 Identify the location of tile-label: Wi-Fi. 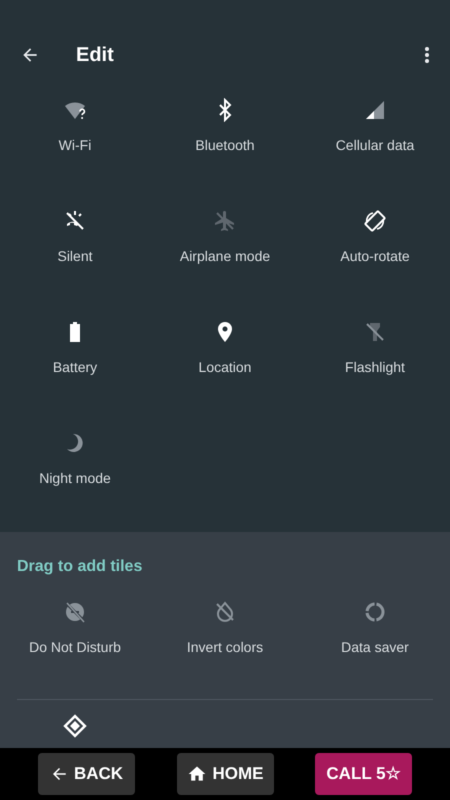
(75, 145).